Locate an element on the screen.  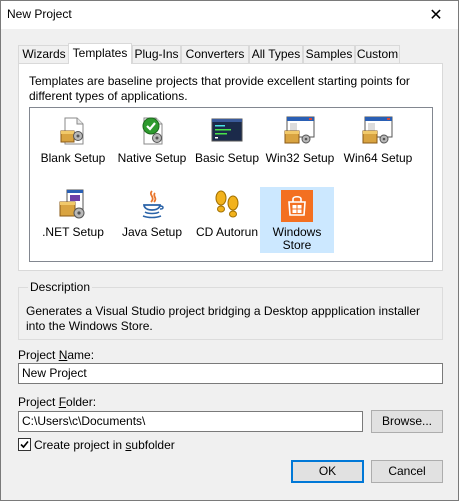
template-label: Windows Store is located at coordinates (297, 238).